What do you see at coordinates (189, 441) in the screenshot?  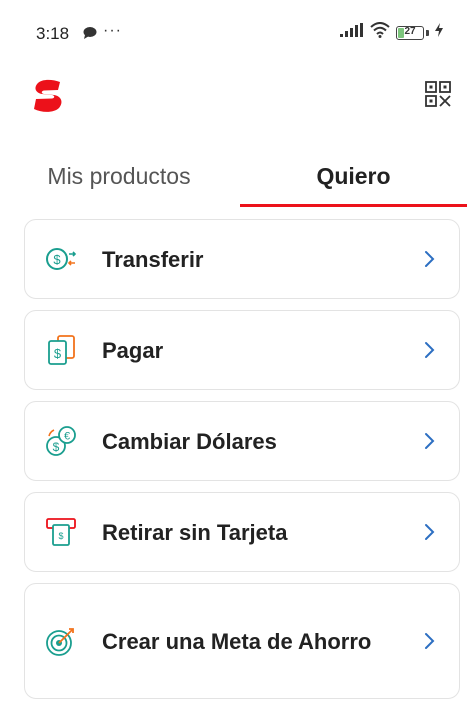 I see `cambiar-dolares-label: Cambiar Dólares` at bounding box center [189, 441].